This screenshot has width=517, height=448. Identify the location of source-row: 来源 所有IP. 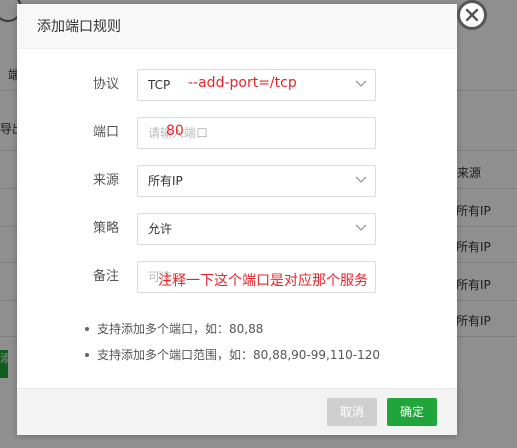
(237, 181).